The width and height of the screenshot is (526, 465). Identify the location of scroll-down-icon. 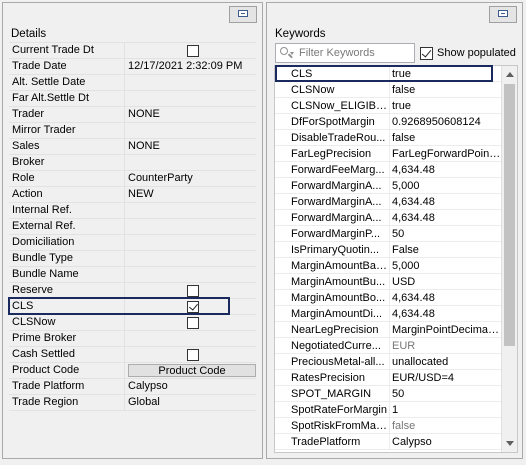
(510, 443).